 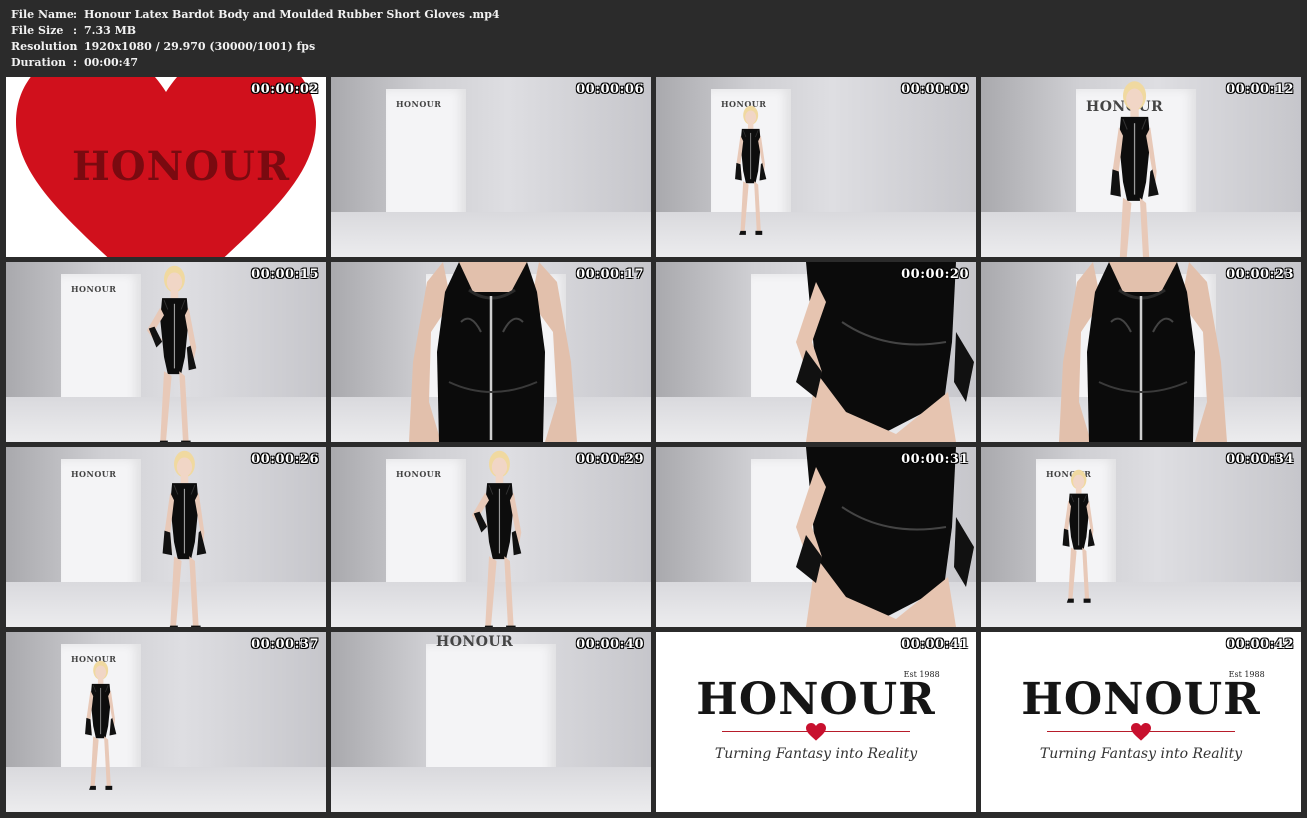 What do you see at coordinates (255, 31) in the screenshot?
I see `file-size-row: File Size : 7.33 MB` at bounding box center [255, 31].